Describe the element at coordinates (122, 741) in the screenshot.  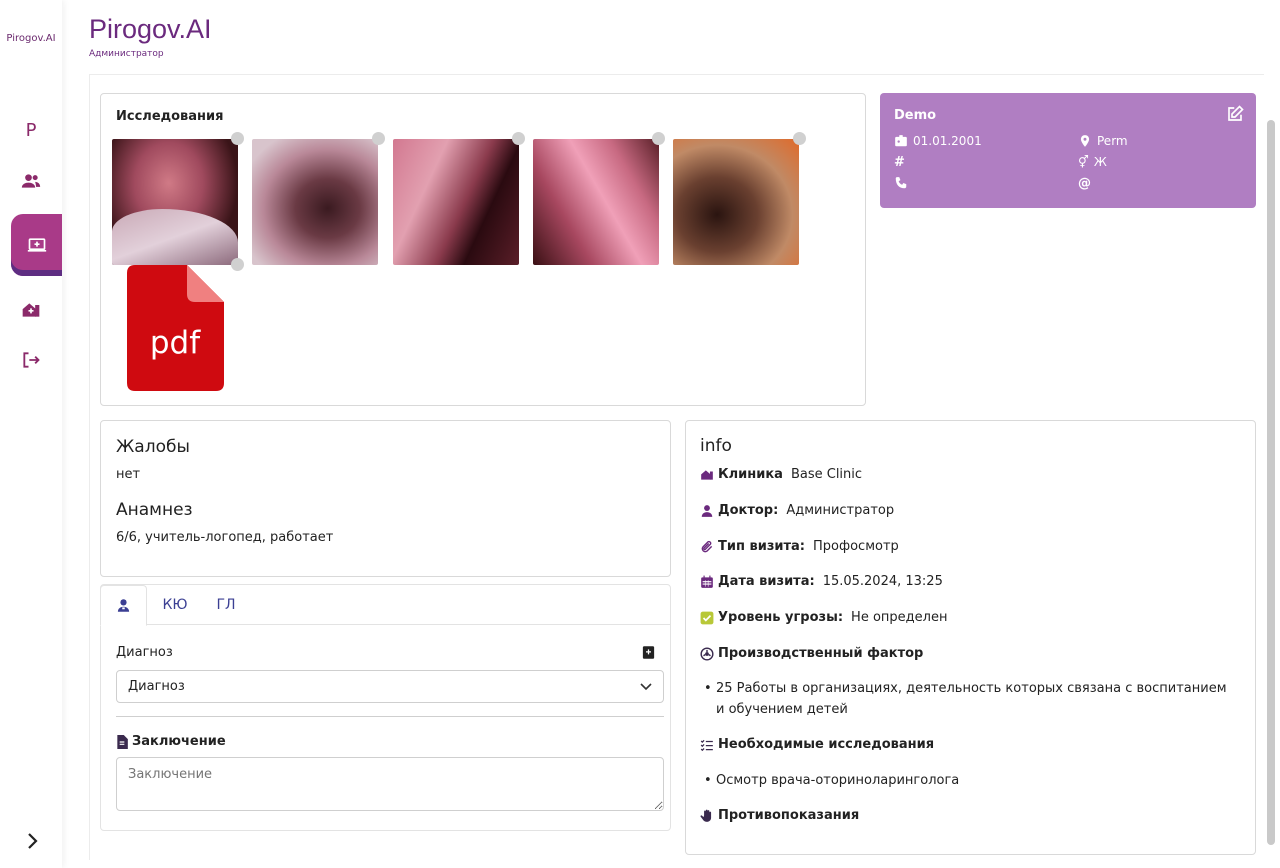
I see `document-icon` at that location.